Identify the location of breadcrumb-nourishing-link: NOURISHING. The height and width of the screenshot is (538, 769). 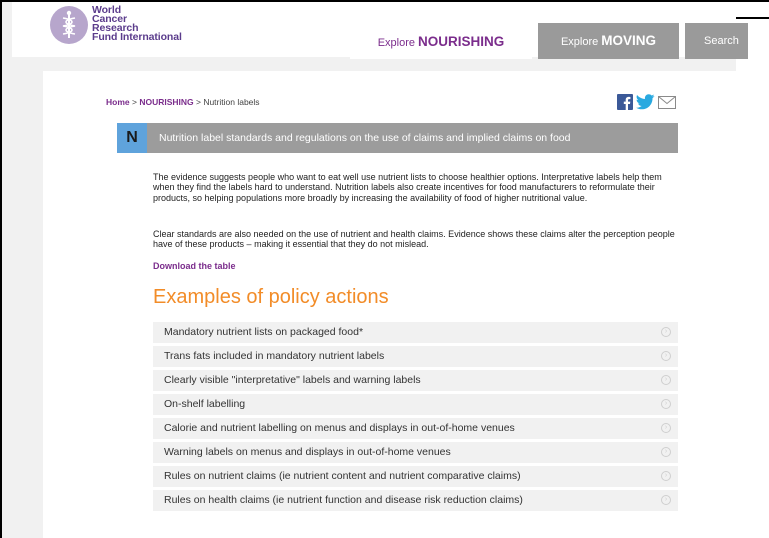
(166, 102).